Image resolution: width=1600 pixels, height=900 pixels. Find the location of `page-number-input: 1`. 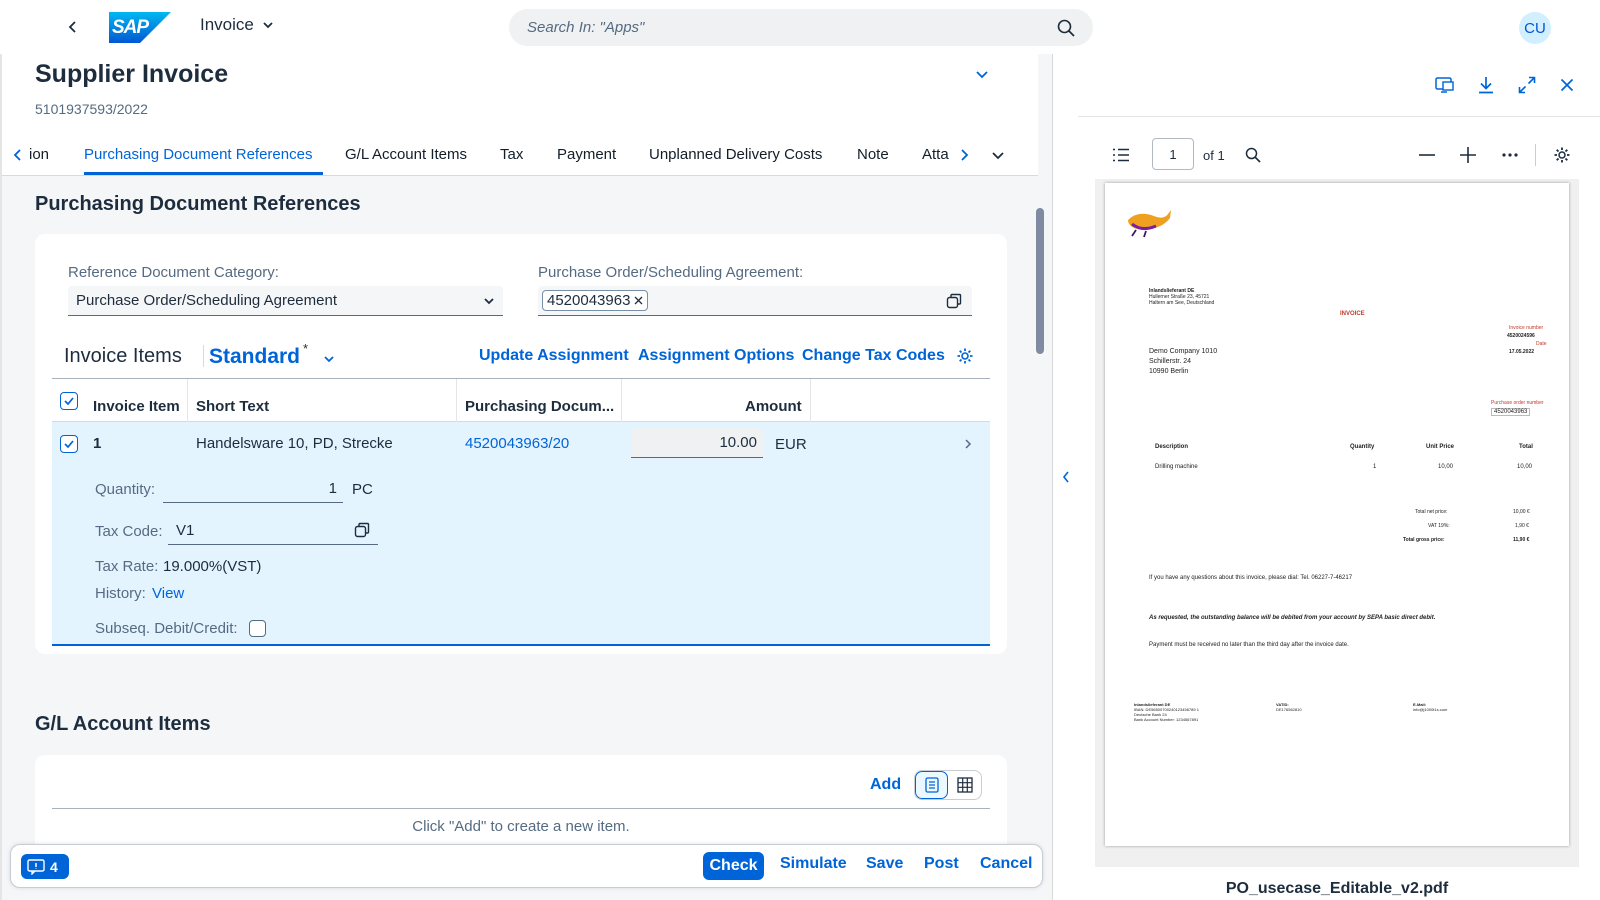

page-number-input: 1 is located at coordinates (1173, 154).